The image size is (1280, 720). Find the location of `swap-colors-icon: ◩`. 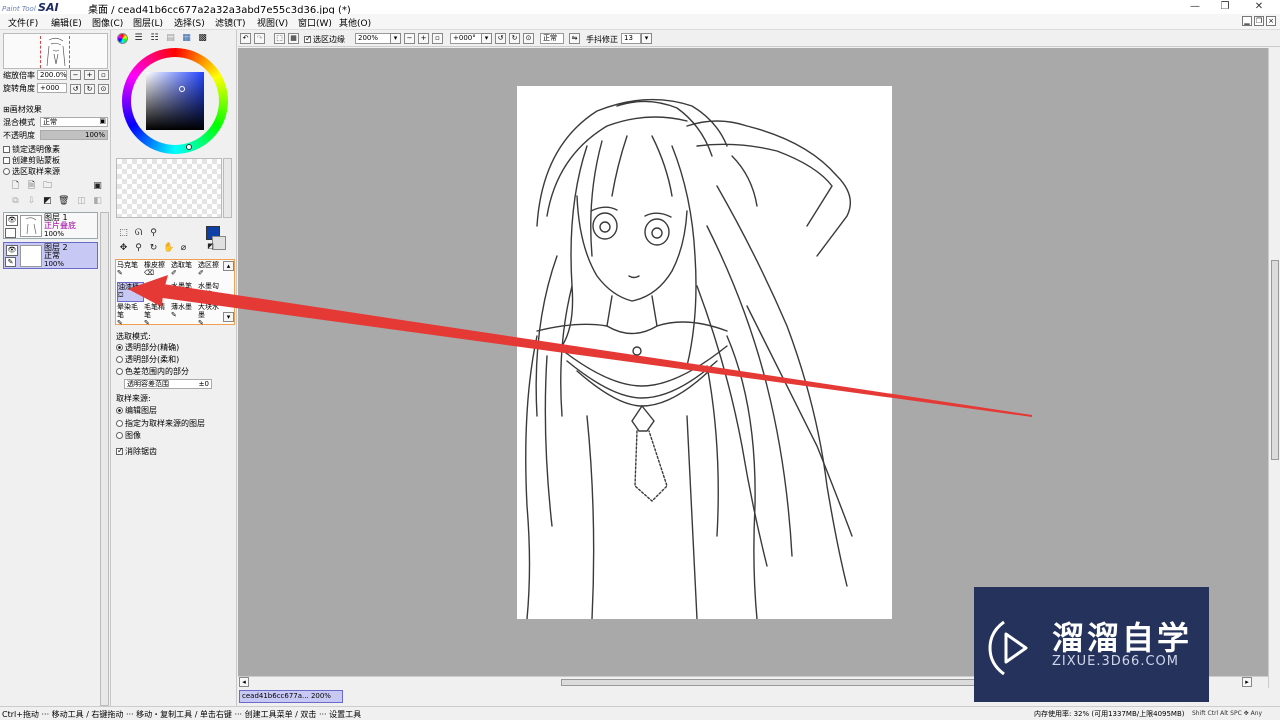

swap-colors-icon: ◩ is located at coordinates (210, 246).